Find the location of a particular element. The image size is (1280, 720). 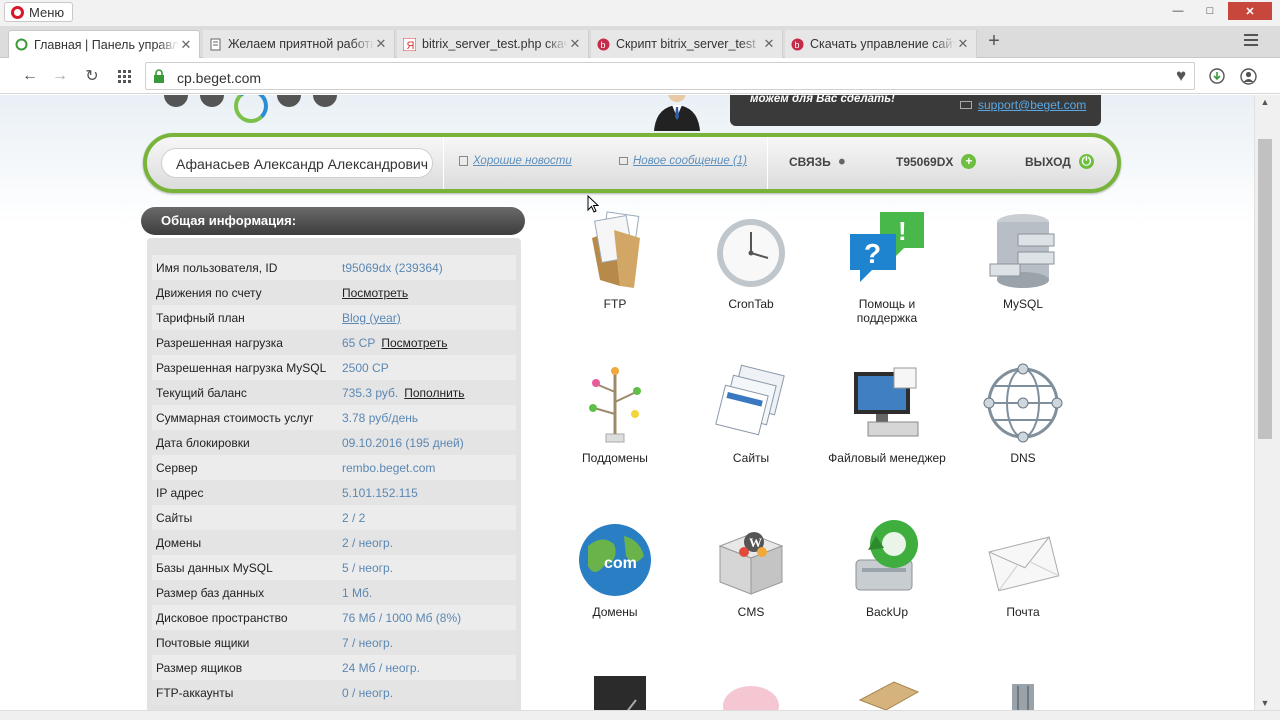

minimize-icon: — is located at coordinates (1178, 11).